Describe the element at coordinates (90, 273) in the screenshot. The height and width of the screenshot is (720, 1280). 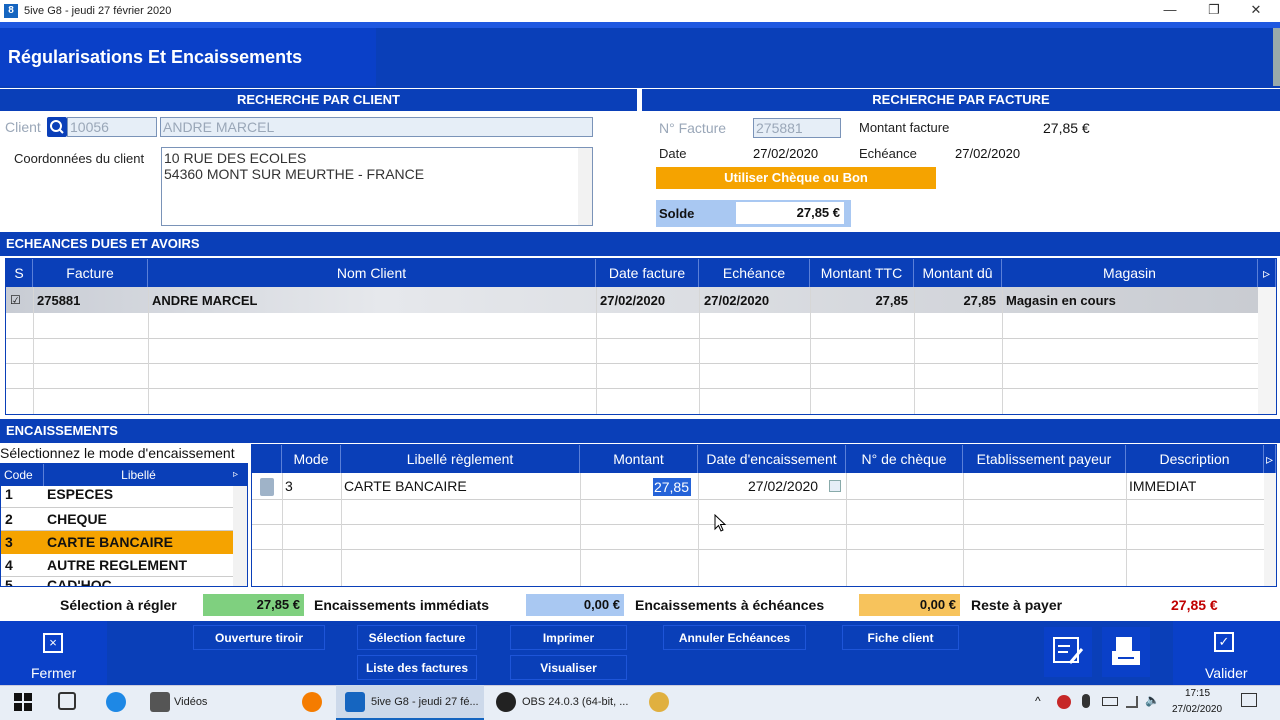
I see `col-facture: Facture` at that location.